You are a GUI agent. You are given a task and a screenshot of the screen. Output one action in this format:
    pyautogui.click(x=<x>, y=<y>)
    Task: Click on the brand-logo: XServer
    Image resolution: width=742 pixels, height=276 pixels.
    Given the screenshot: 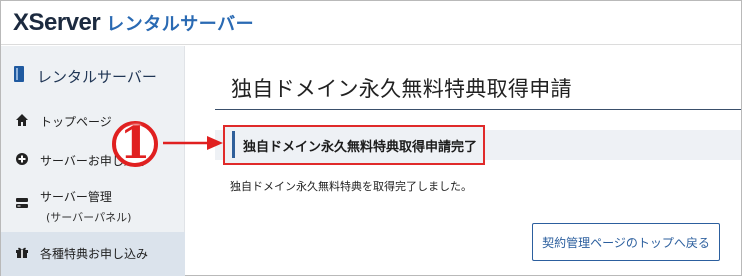 What is the action you would take?
    pyautogui.click(x=57, y=23)
    